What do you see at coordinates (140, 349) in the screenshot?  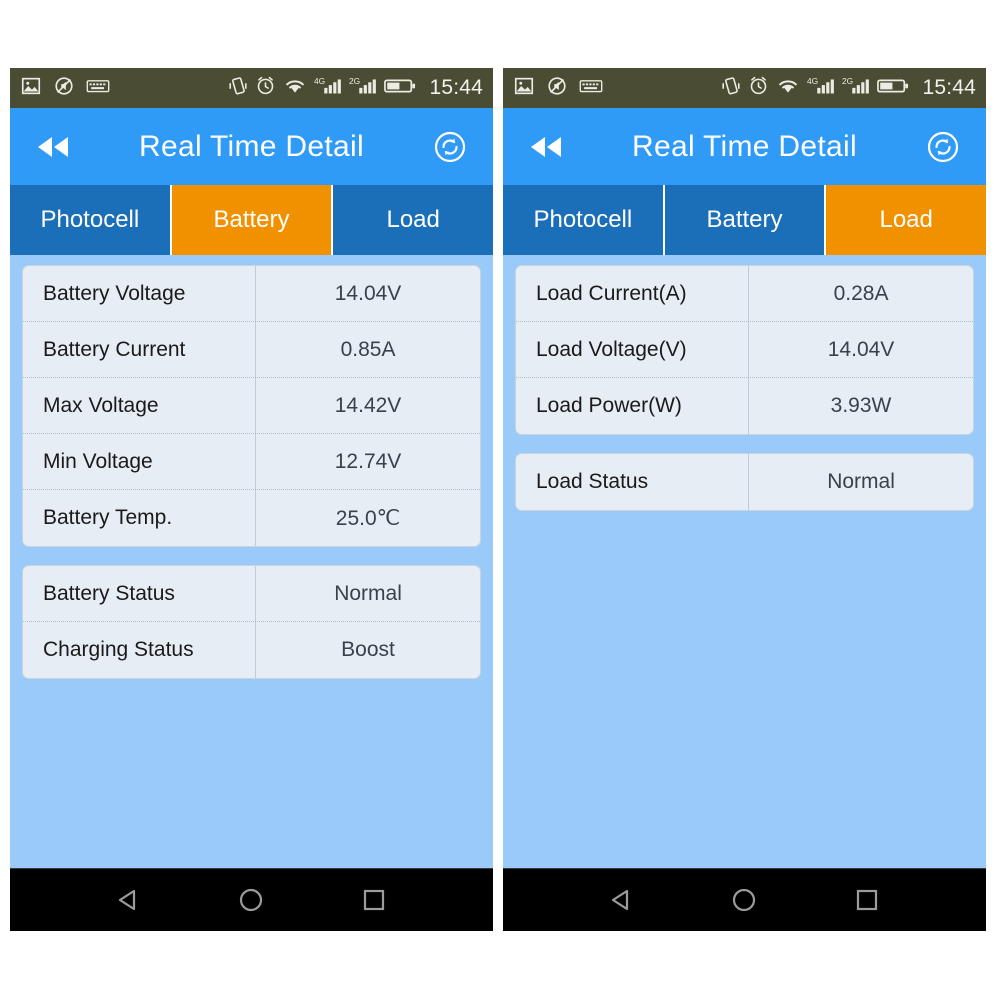 I see `row-label: Battery Current` at bounding box center [140, 349].